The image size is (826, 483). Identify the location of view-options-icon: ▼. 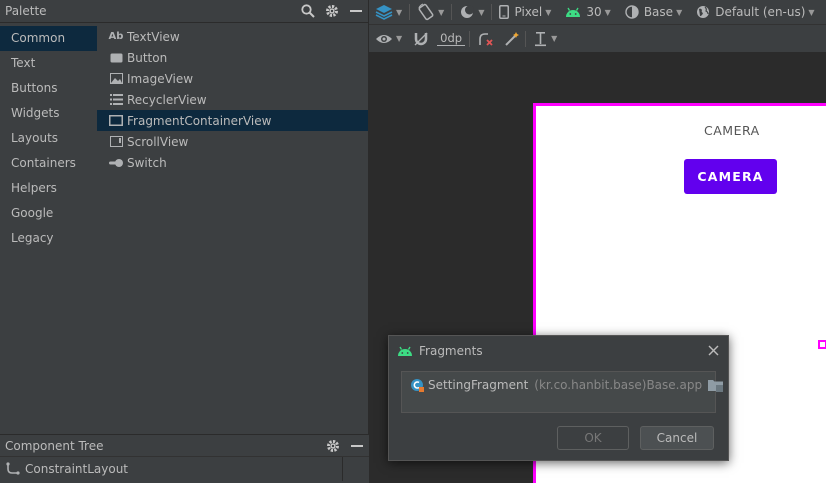
(389, 38).